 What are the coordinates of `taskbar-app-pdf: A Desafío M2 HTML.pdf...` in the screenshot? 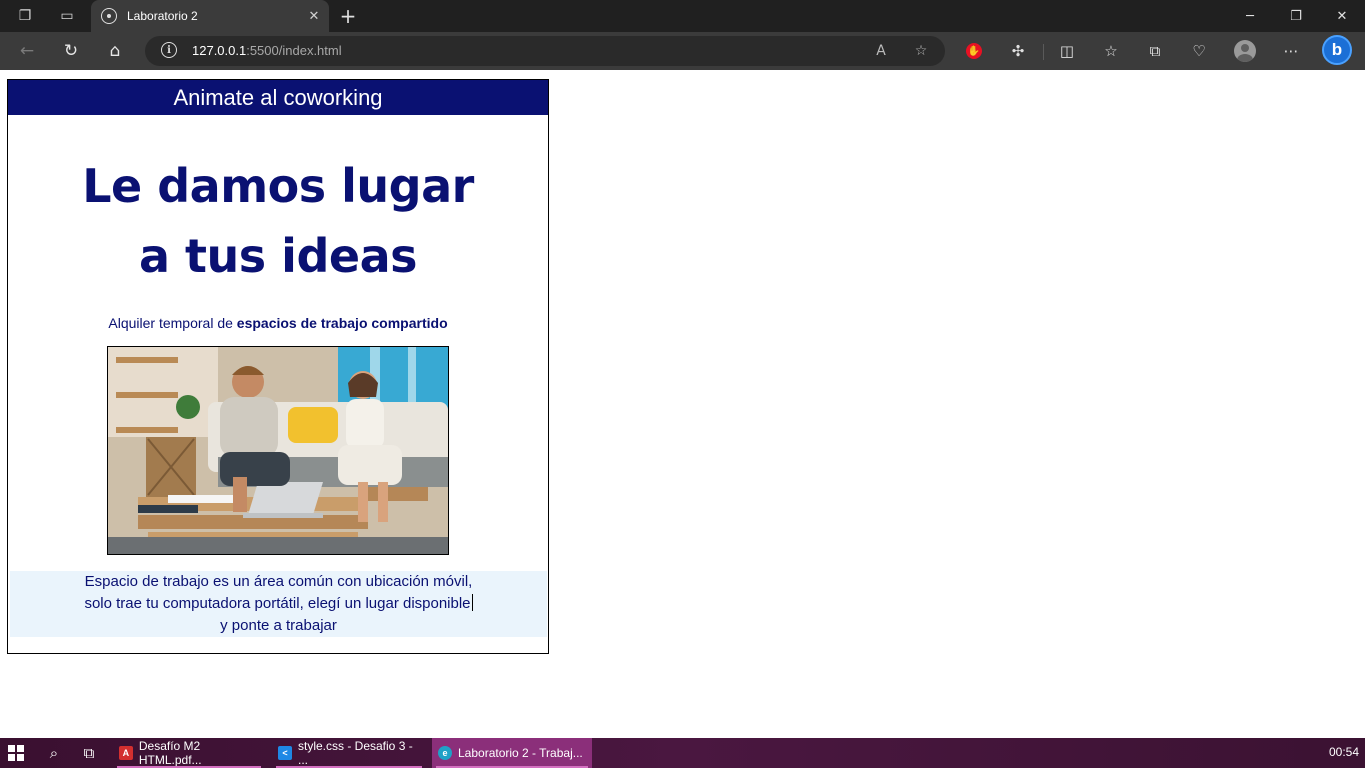 It's located at (189, 753).